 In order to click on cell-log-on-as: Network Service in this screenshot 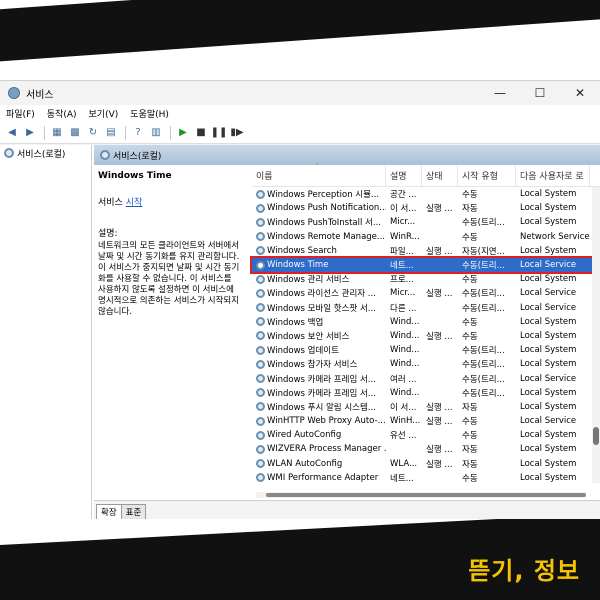, I will do `click(555, 236)`.